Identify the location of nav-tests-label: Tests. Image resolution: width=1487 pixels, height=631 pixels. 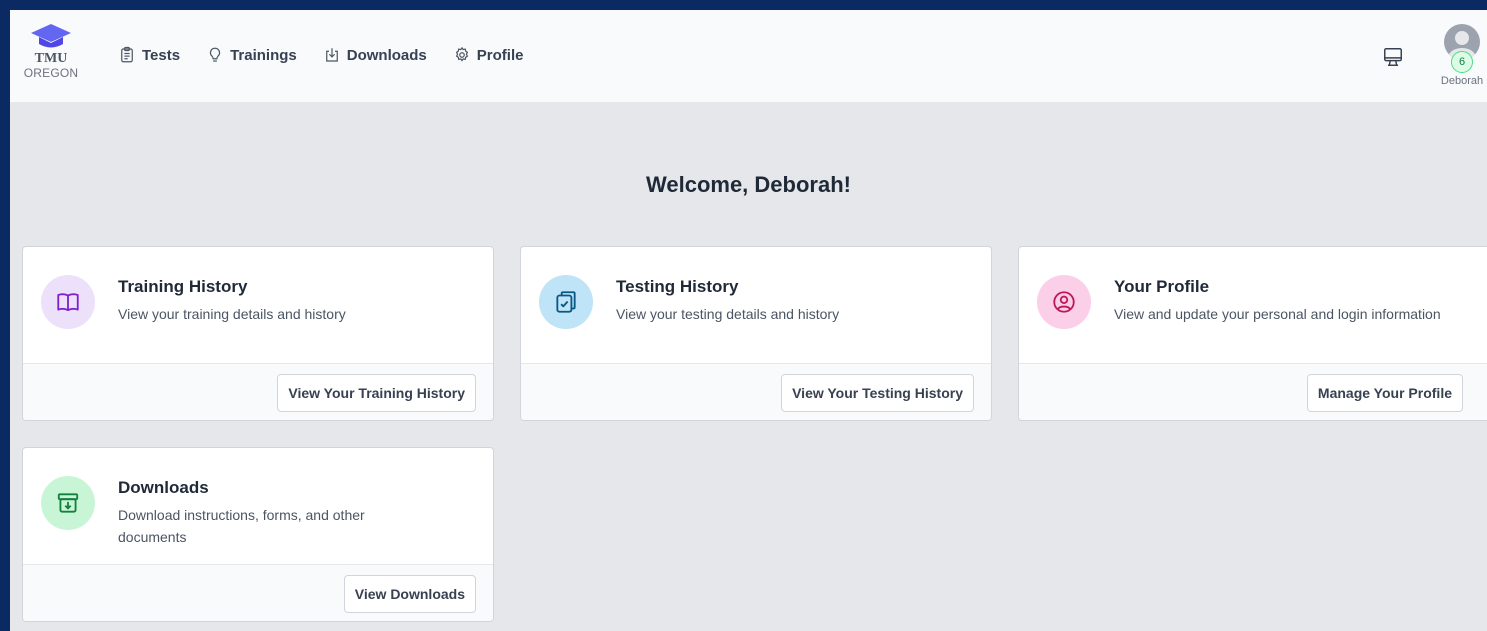
(161, 55).